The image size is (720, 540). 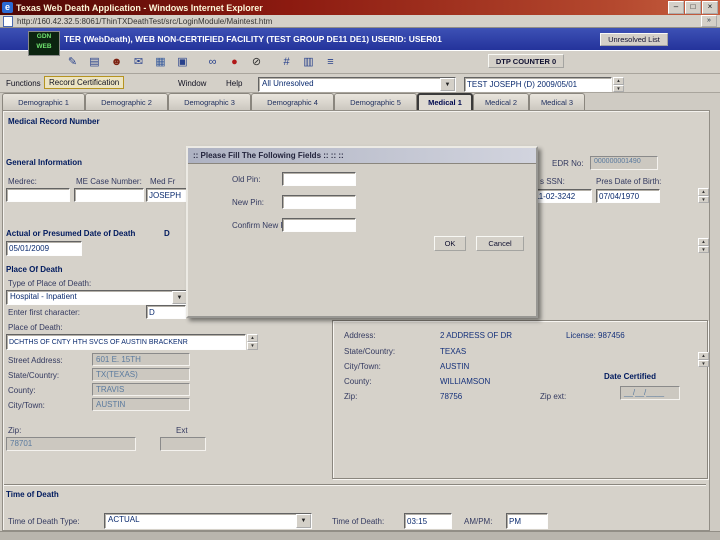 I want to click on cert-state-label: State/Country:, so click(x=370, y=351).